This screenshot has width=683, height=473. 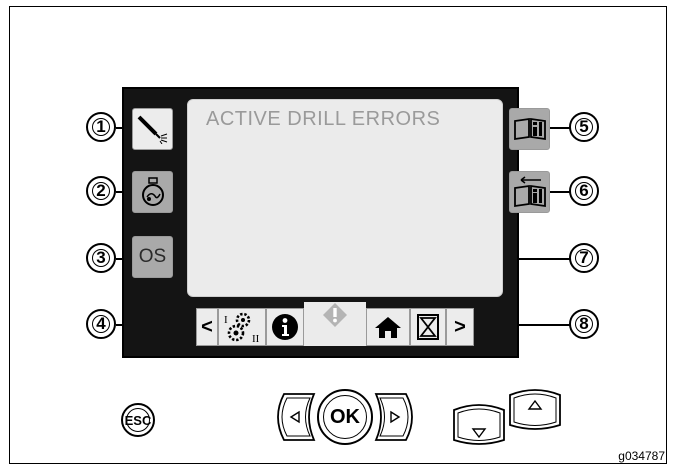 I want to click on down-arrow-key, so click(x=479, y=424).